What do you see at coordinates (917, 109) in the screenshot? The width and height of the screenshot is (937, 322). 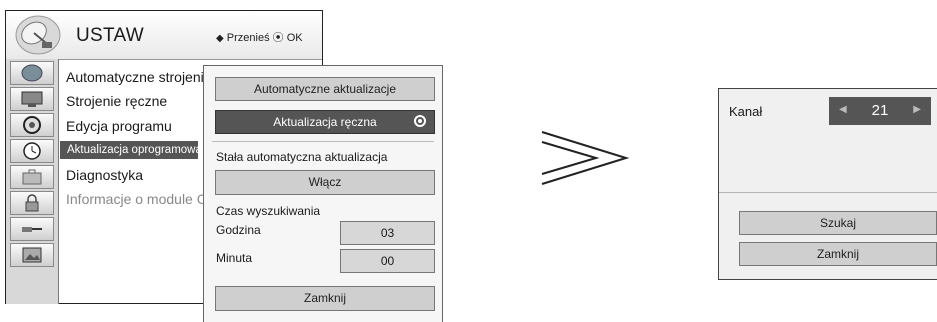 I see `chevron-right-icon: ▶` at bounding box center [917, 109].